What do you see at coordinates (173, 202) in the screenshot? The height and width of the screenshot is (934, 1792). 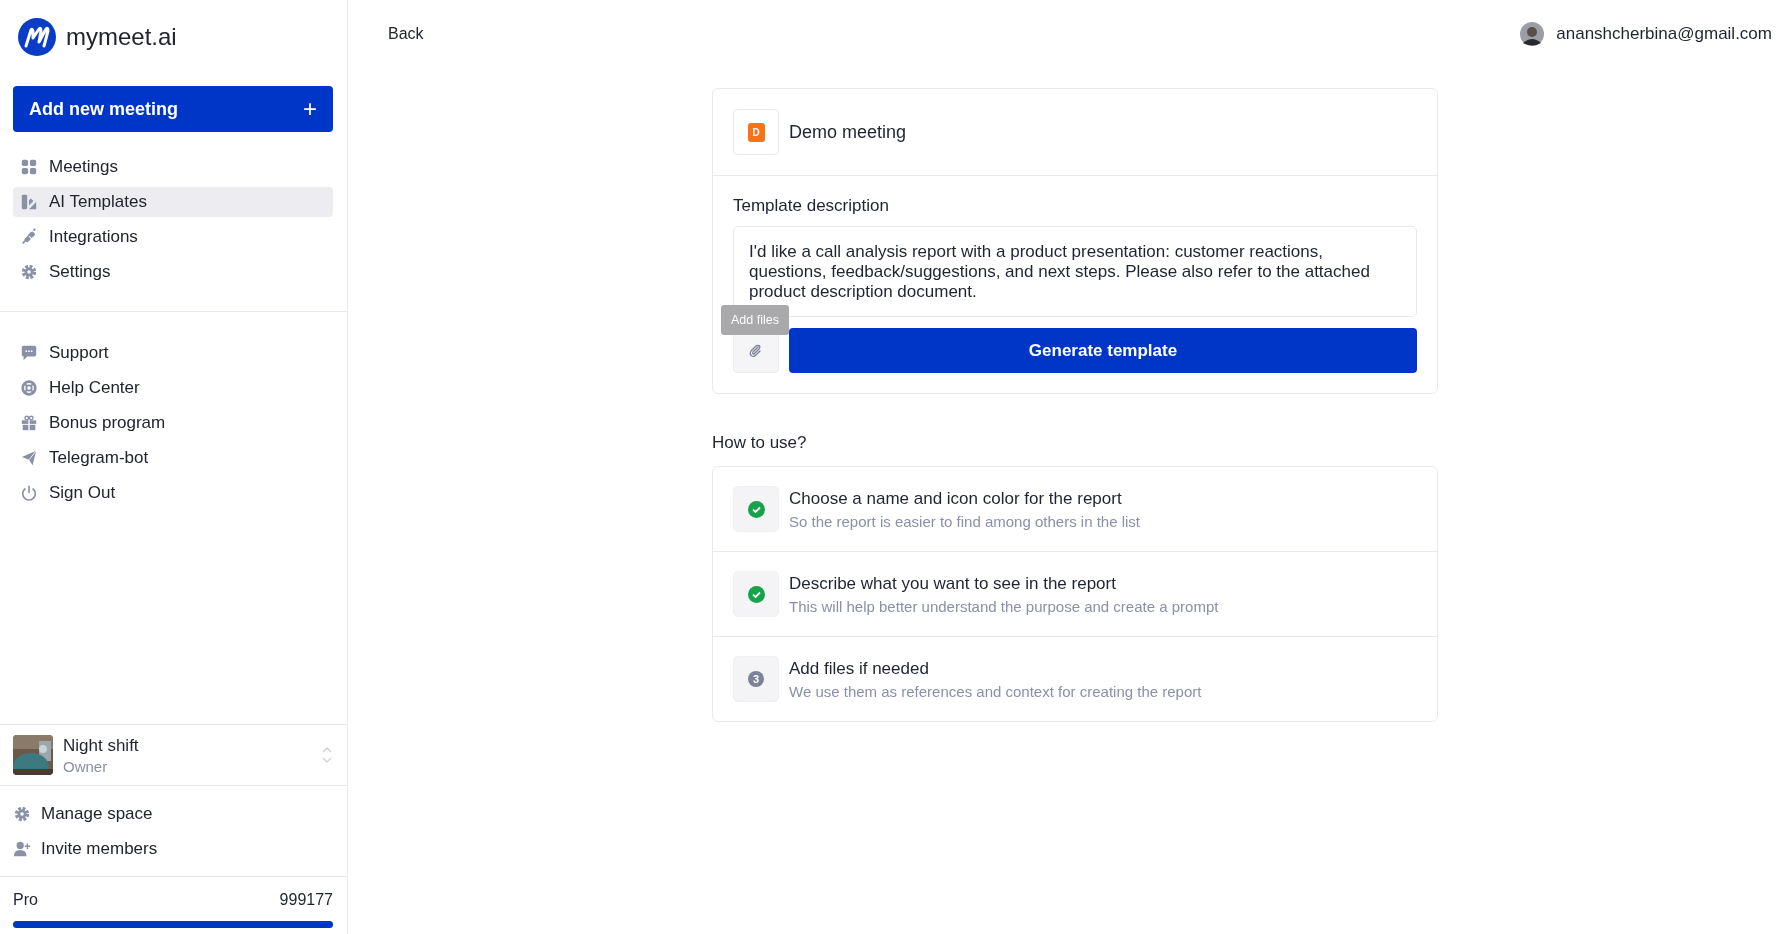 I see `nav-item: AI Templates` at bounding box center [173, 202].